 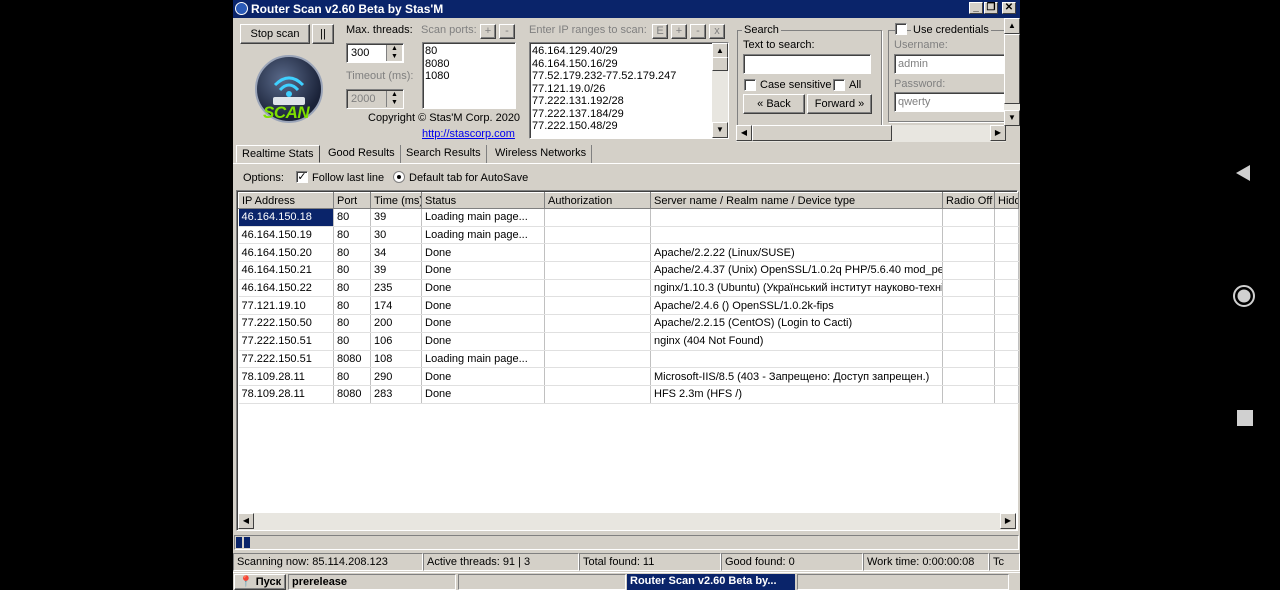 What do you see at coordinates (679, 31) in the screenshot?
I see `add-range-button: +` at bounding box center [679, 31].